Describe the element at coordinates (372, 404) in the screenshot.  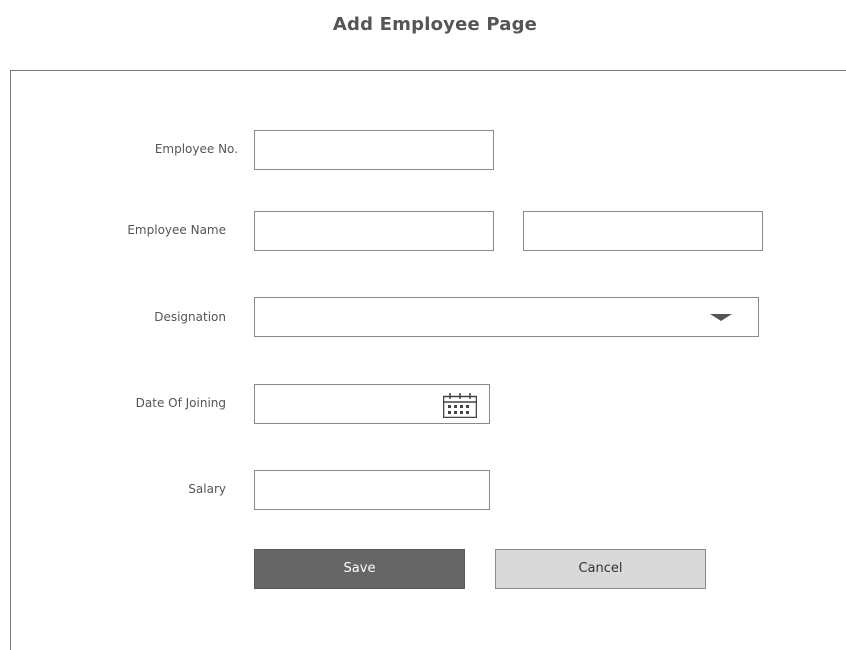
I see `date-of-joining-input` at that location.